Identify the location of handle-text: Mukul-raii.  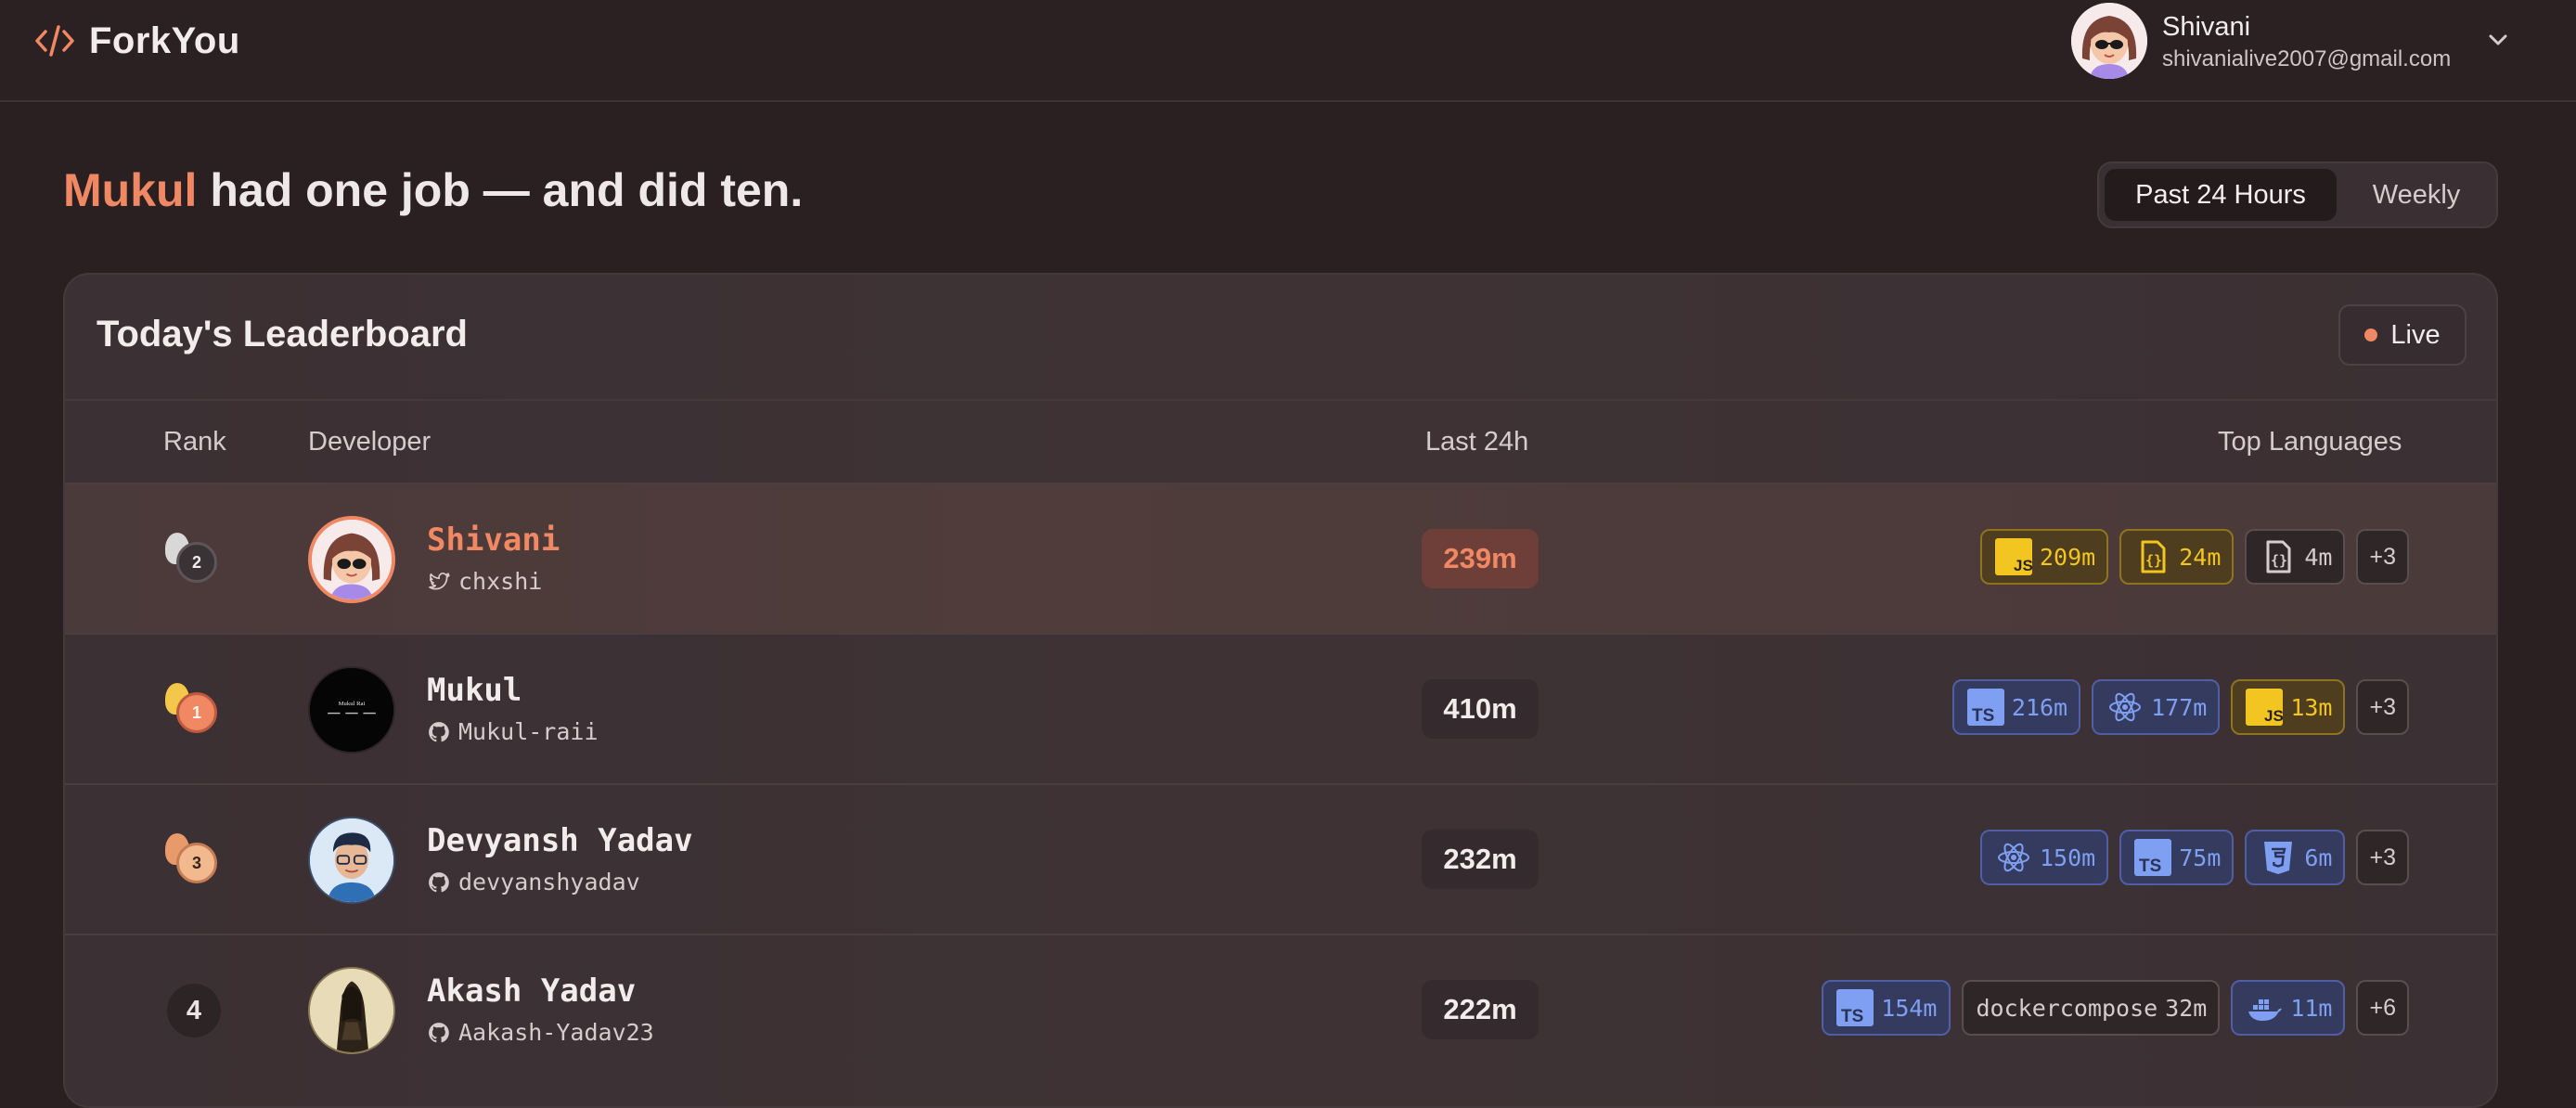
(528, 731).